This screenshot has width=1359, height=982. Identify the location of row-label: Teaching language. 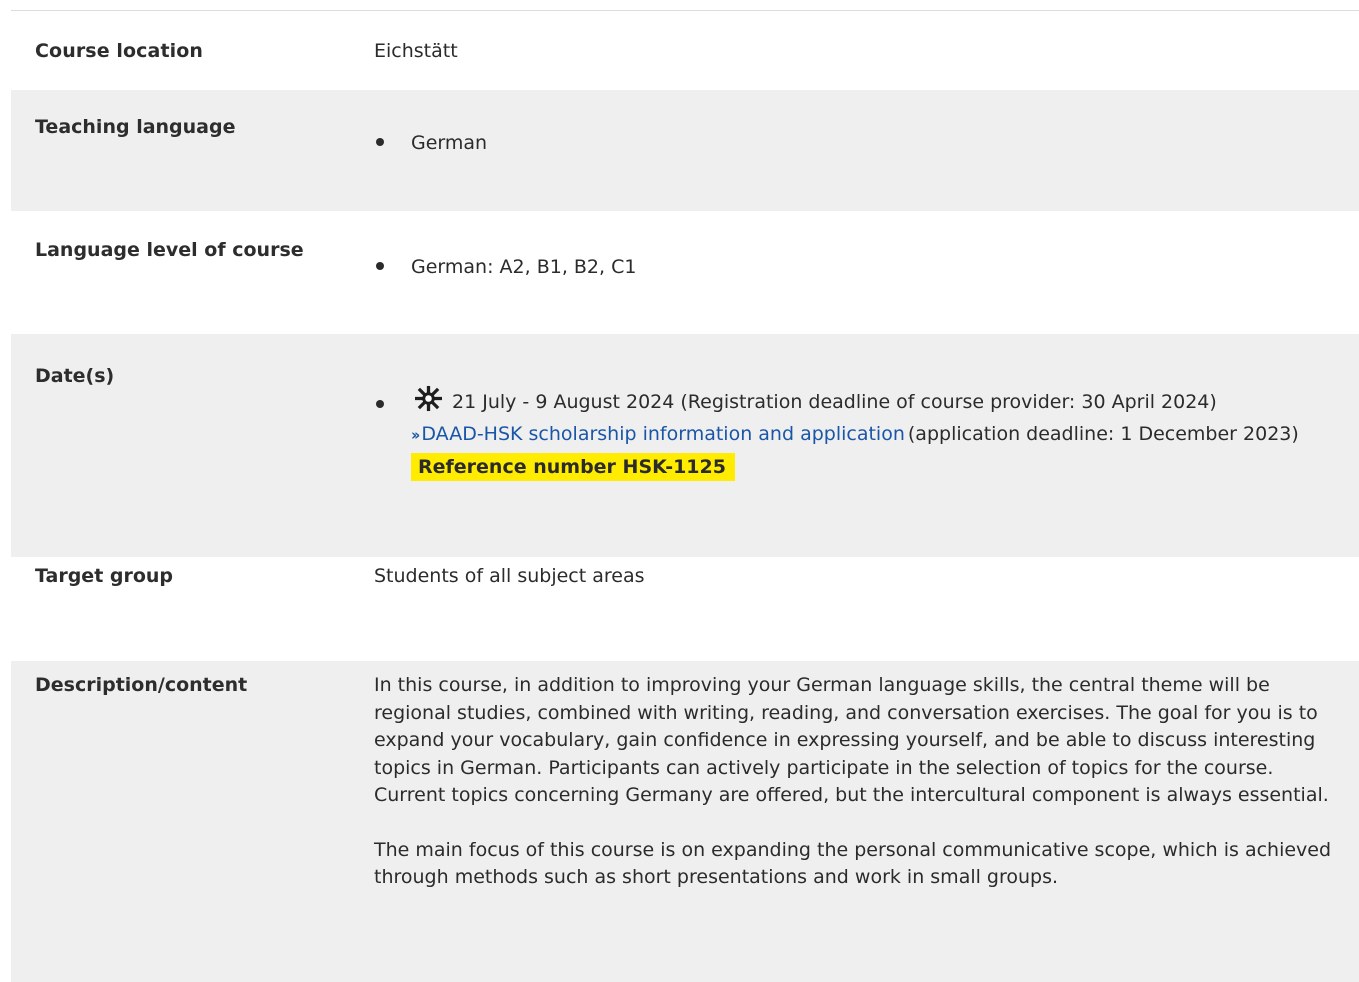
(135, 127).